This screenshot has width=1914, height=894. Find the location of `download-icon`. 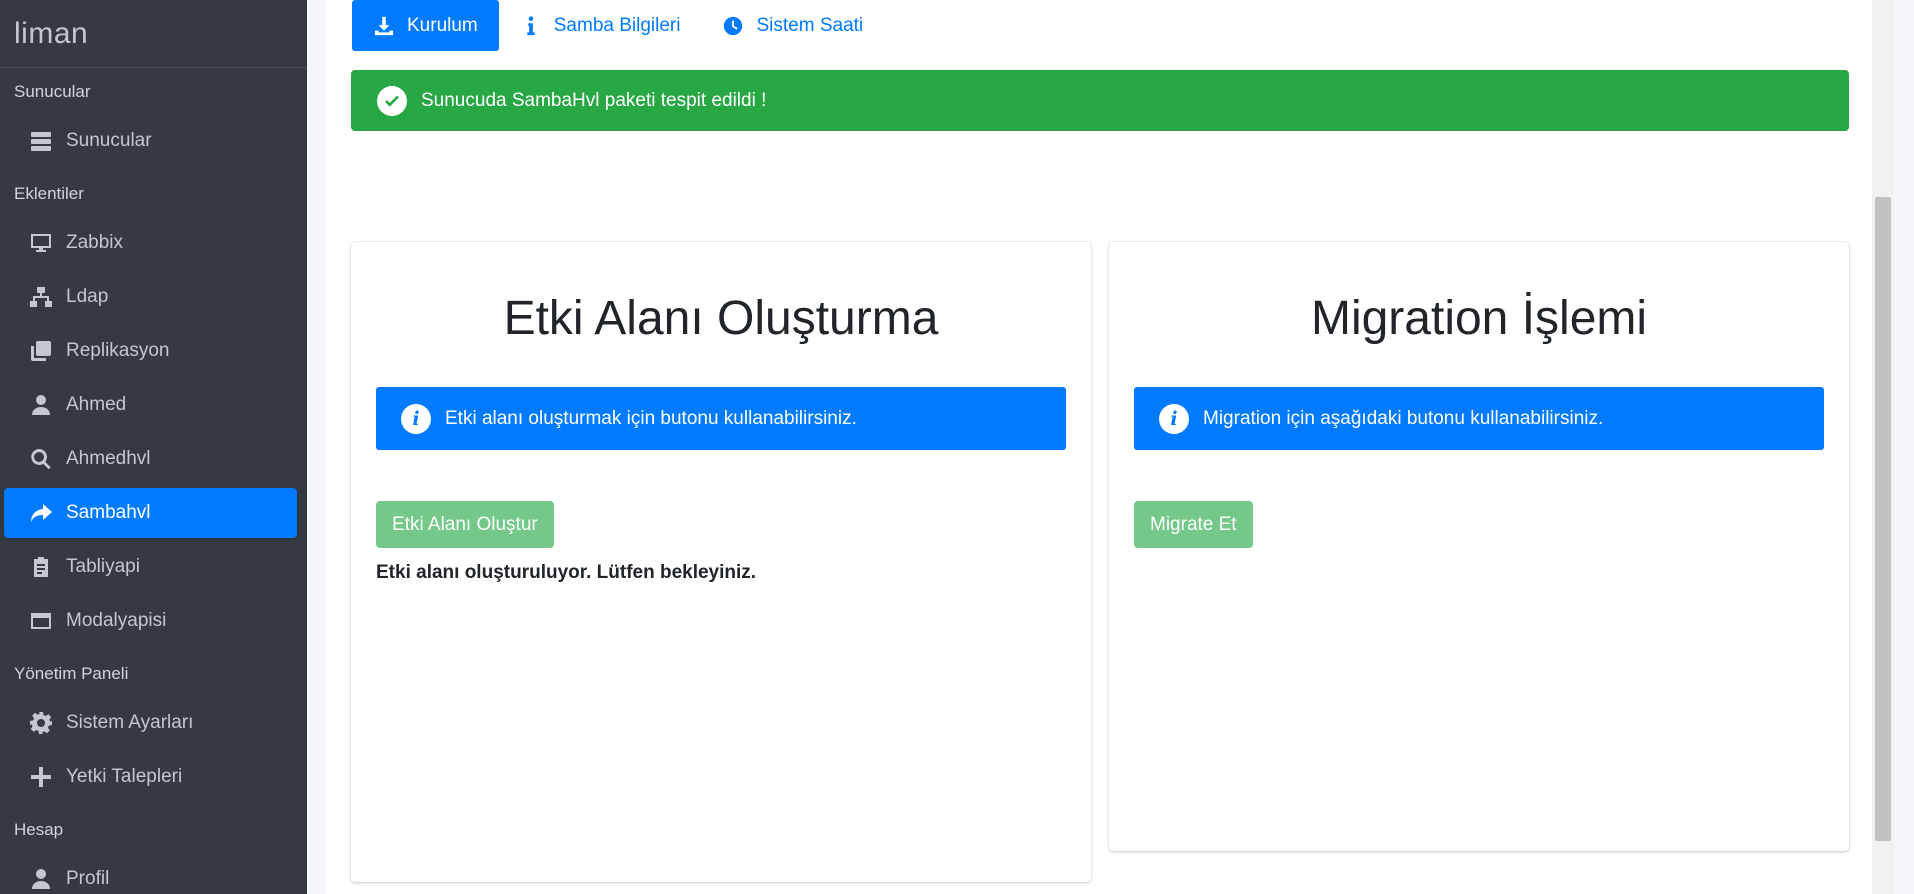

download-icon is located at coordinates (384, 25).